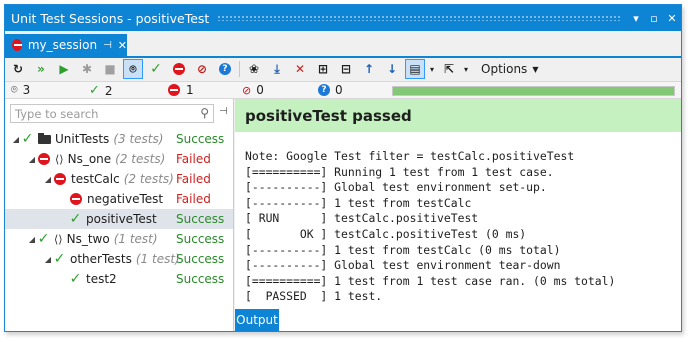 The width and height of the screenshot is (688, 342). Describe the element at coordinates (87, 69) in the screenshot. I see `debug-icon: ✱` at that location.